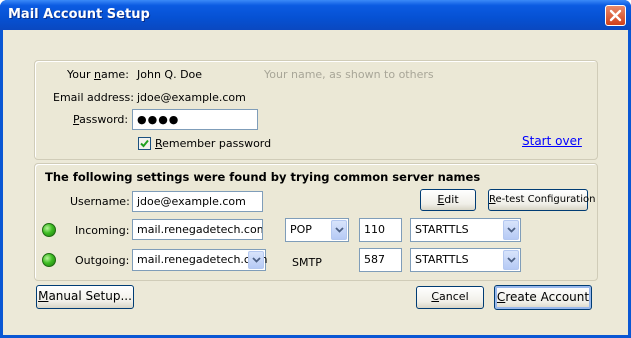  What do you see at coordinates (100, 201) in the screenshot?
I see `username-label: Username:` at bounding box center [100, 201].